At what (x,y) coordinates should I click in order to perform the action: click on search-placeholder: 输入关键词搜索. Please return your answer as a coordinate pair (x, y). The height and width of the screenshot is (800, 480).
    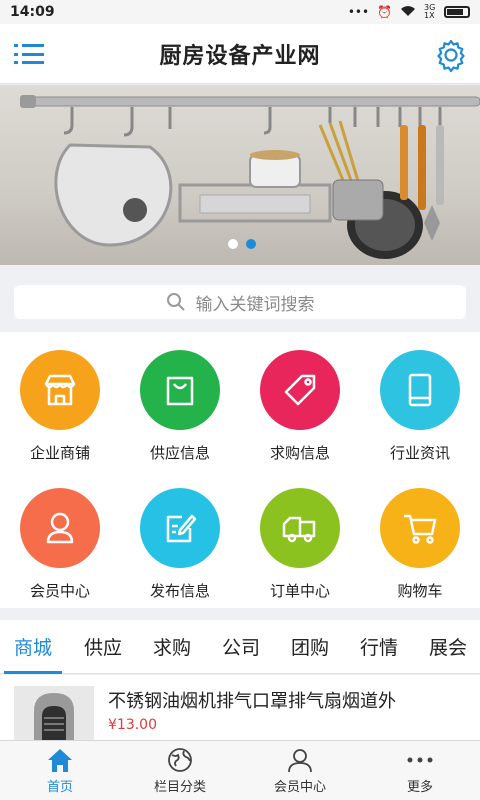
    Looking at the image, I should click on (255, 304).